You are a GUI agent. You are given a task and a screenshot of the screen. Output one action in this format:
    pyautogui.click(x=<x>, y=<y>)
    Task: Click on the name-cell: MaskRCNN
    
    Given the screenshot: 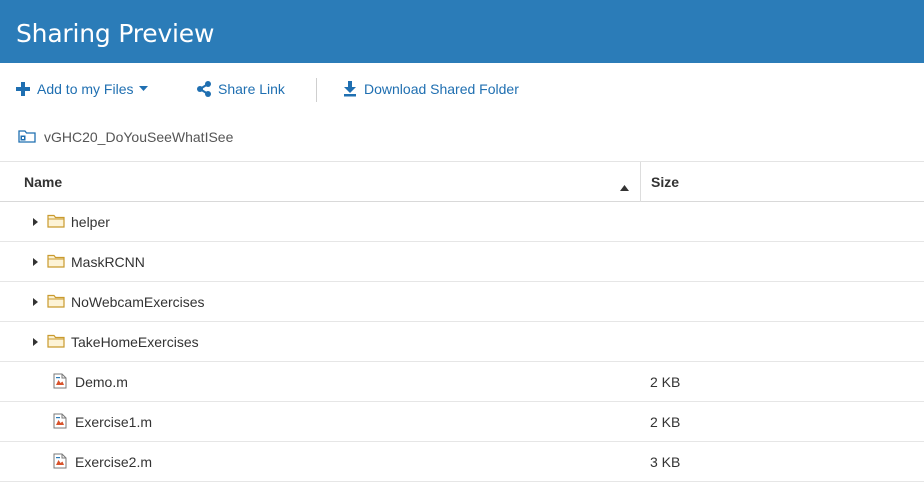 What is the action you would take?
    pyautogui.click(x=88, y=262)
    